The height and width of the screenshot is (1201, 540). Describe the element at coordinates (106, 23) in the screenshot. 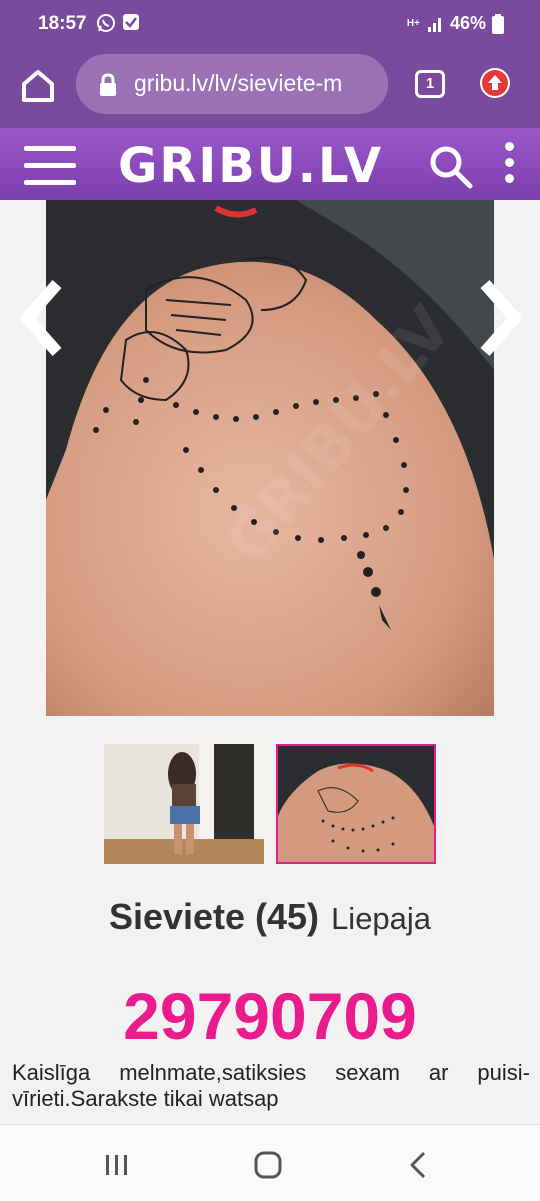

I see `whatsapp-icon` at that location.